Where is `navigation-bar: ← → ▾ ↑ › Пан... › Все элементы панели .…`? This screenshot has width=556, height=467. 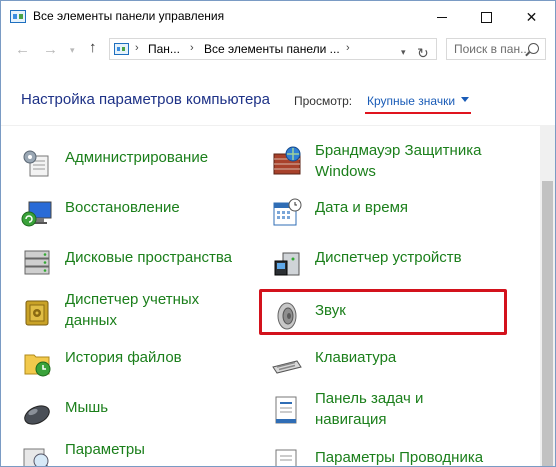
navigation-bar: ← → ▾ ↑ › Пан... › Все элементы панели .… is located at coordinates (278, 50).